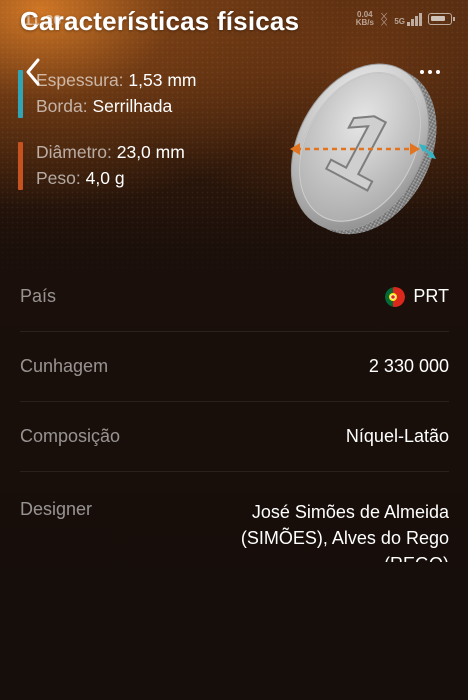  I want to click on network-type: 5G, so click(399, 21).